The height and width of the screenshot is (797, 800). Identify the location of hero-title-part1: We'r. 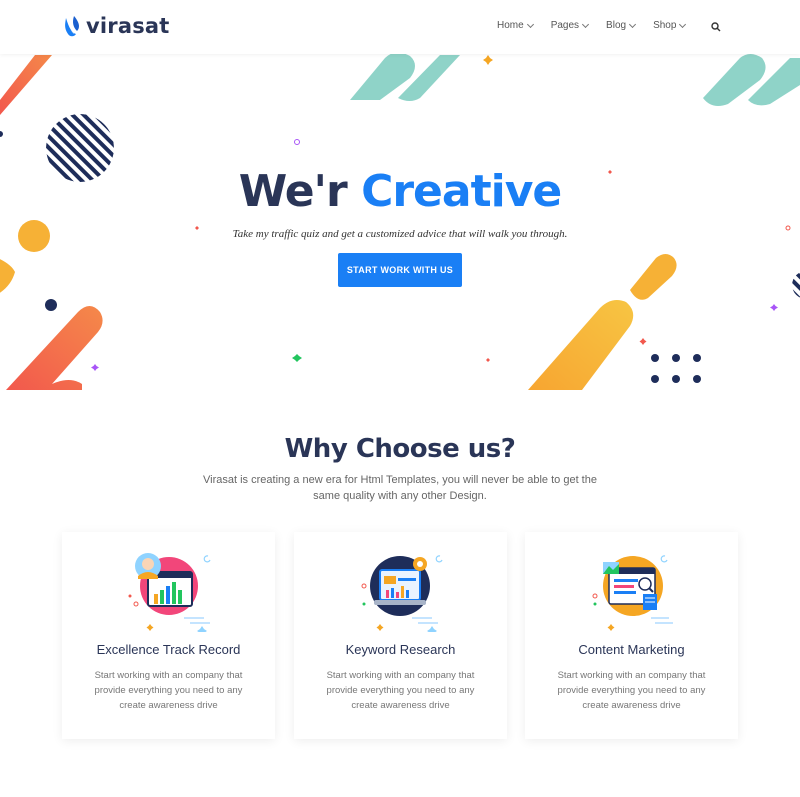
(293, 191).